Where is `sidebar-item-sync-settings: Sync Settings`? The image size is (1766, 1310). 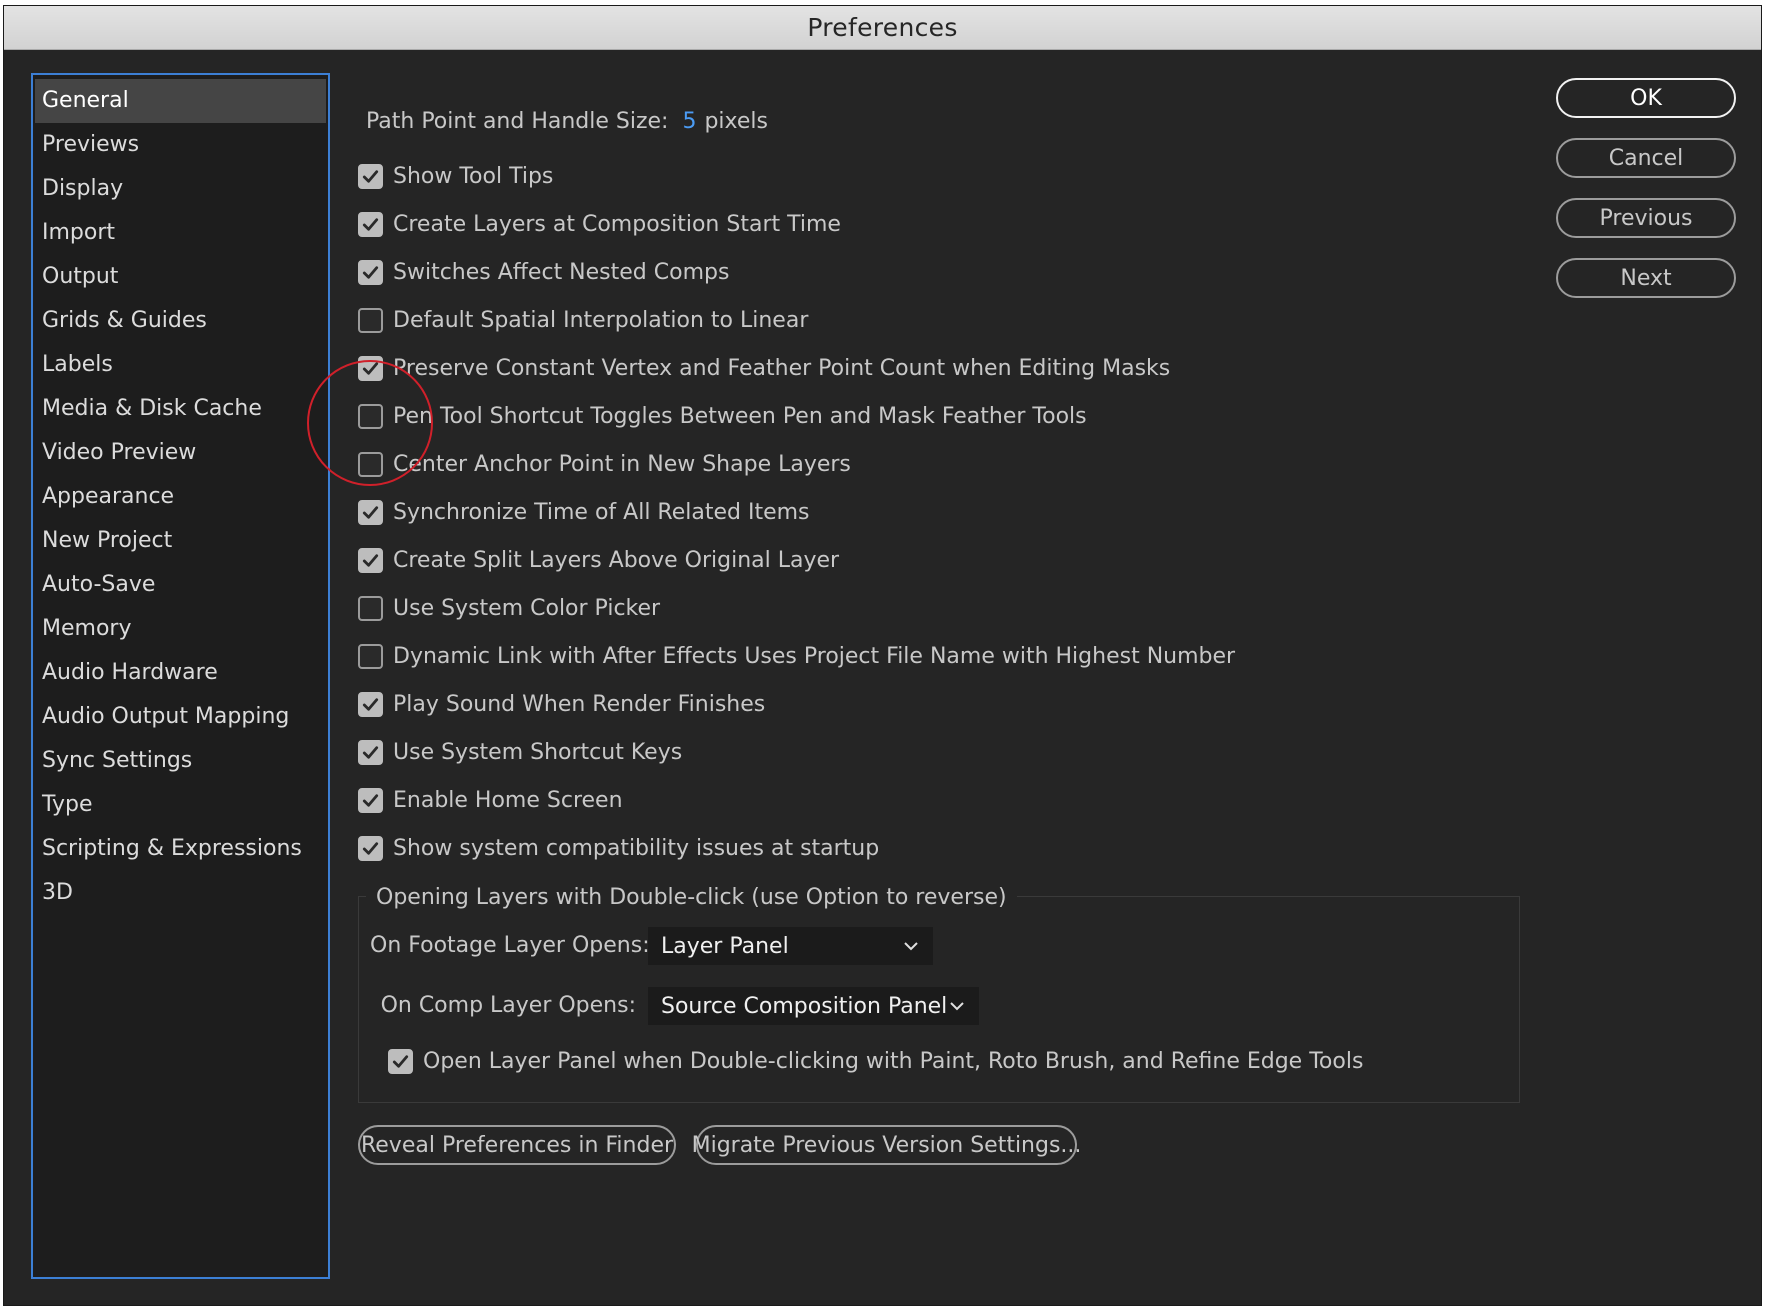 sidebar-item-sync-settings: Sync Settings is located at coordinates (180, 761).